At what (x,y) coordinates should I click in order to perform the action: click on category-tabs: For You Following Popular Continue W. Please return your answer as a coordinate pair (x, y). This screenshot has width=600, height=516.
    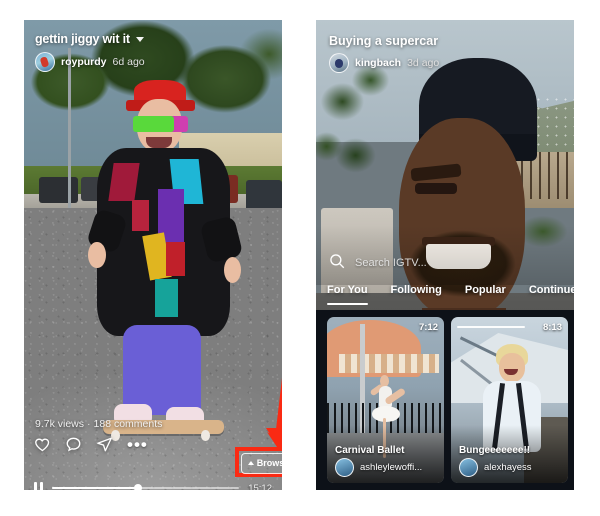
    Looking at the image, I should click on (445, 294).